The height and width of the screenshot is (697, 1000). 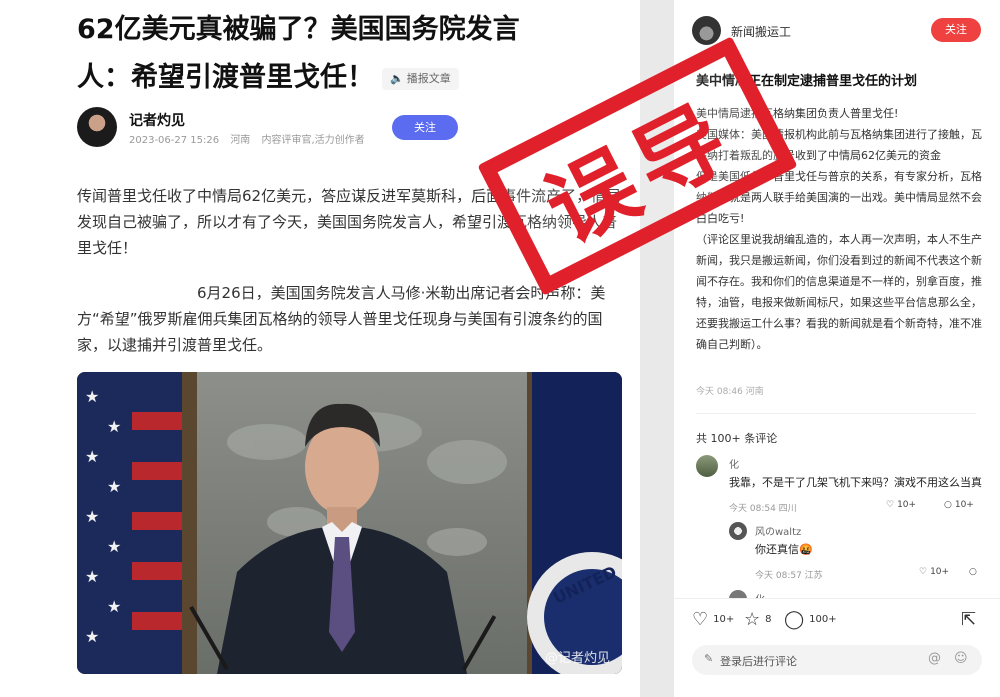 What do you see at coordinates (730, 392) in the screenshot?
I see `post-time: 今天 08:46 河南` at bounding box center [730, 392].